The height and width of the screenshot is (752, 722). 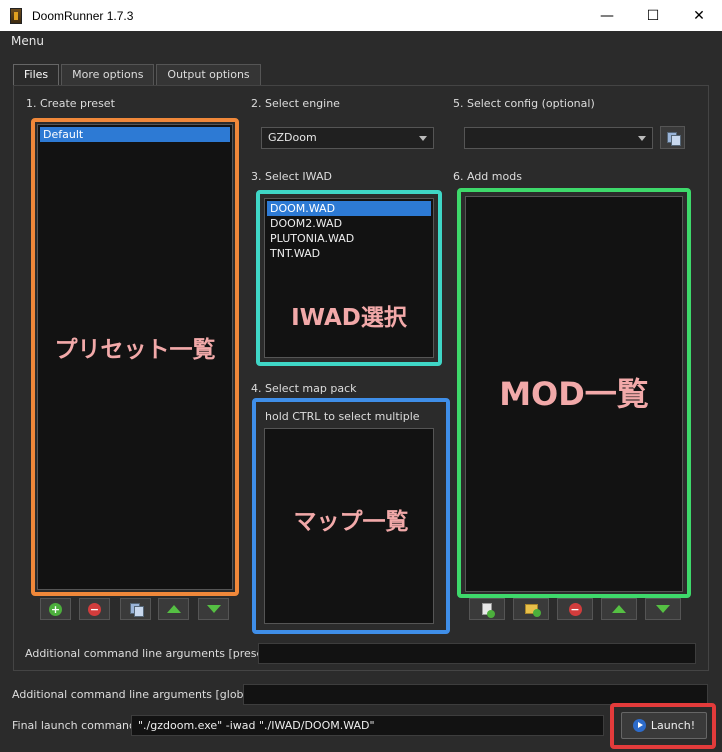 I want to click on move-preset-up-button, so click(x=173, y=609).